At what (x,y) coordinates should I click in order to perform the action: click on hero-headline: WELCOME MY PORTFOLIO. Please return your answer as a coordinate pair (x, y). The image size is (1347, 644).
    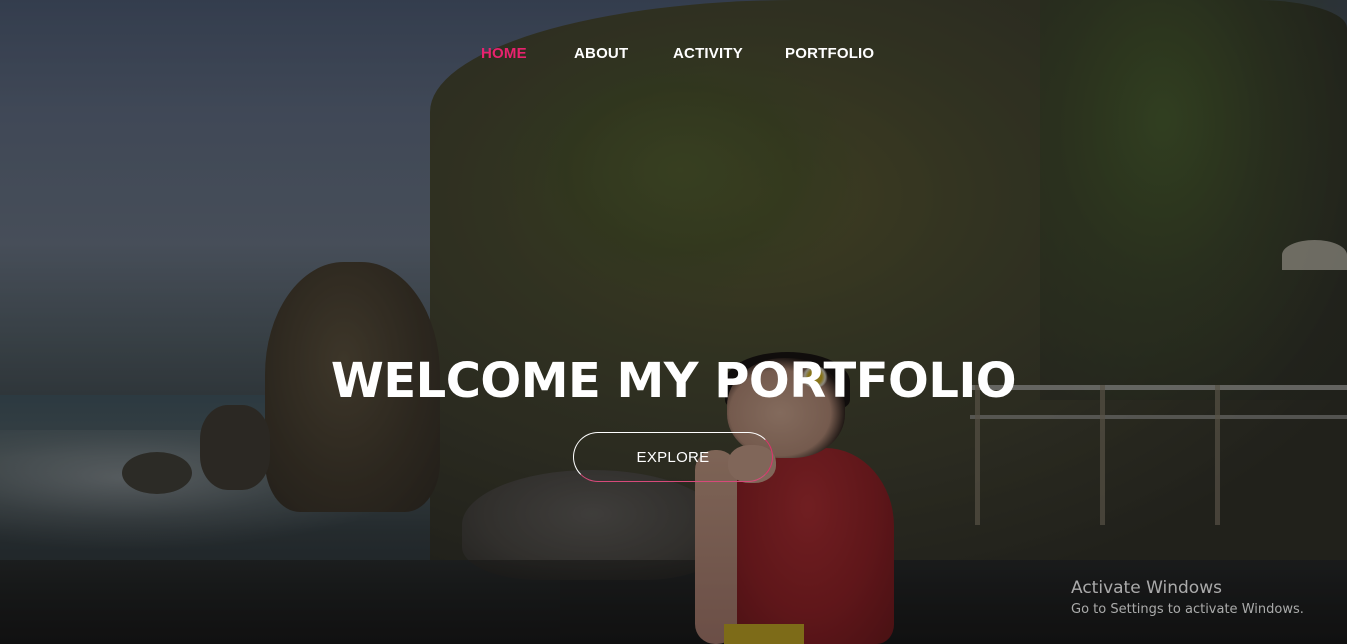
    Looking at the image, I should click on (673, 381).